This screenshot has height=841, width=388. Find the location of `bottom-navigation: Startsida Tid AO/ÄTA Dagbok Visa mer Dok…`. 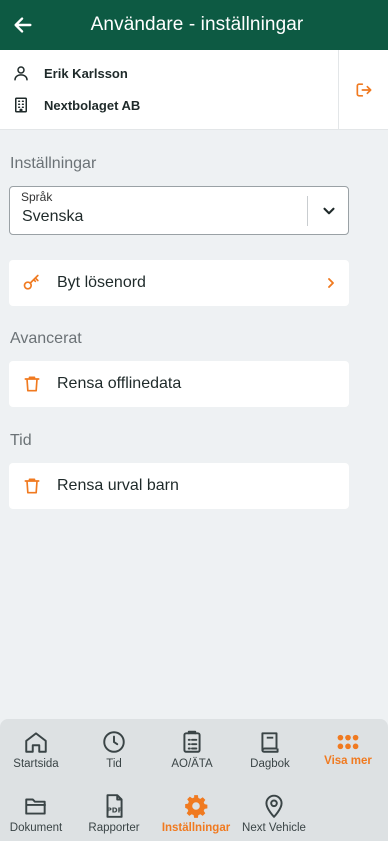

bottom-navigation: Startsida Tid AO/ÄTA Dagbok Visa mer Dok… is located at coordinates (194, 780).